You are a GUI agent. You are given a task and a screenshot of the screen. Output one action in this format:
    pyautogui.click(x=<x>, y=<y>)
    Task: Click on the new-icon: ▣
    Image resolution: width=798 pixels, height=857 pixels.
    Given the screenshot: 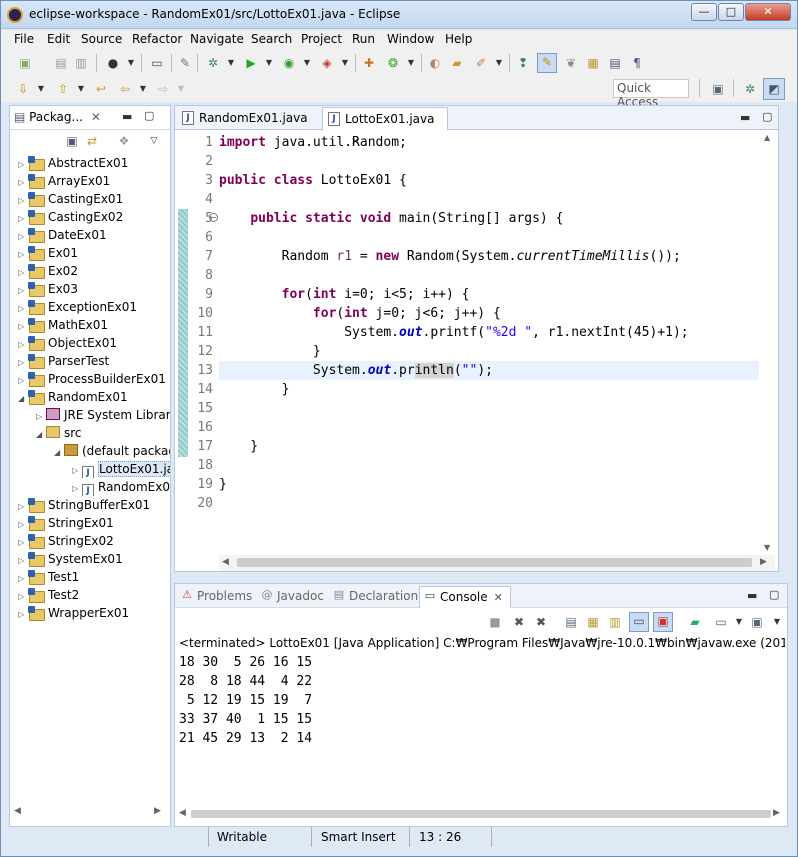 What is the action you would take?
    pyautogui.click(x=25, y=63)
    